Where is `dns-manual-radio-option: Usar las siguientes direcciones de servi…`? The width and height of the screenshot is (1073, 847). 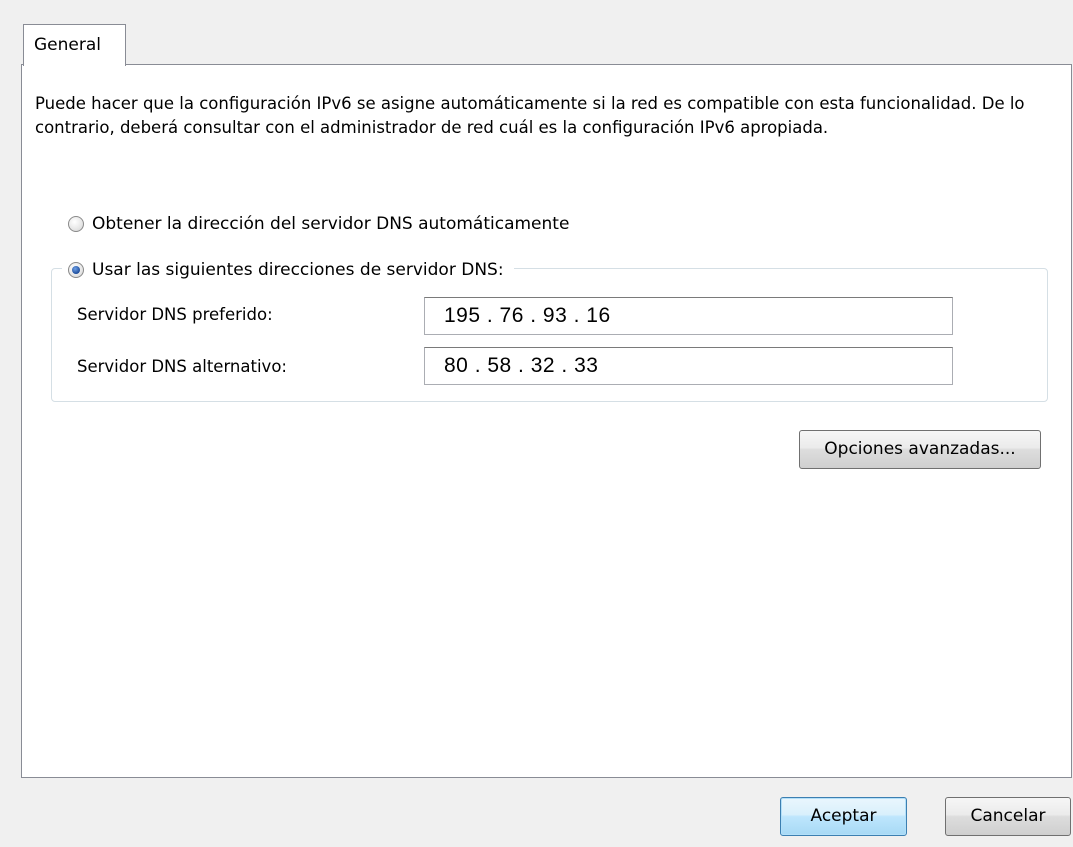 dns-manual-radio-option: Usar las siguientes direcciones de servi… is located at coordinates (288, 270).